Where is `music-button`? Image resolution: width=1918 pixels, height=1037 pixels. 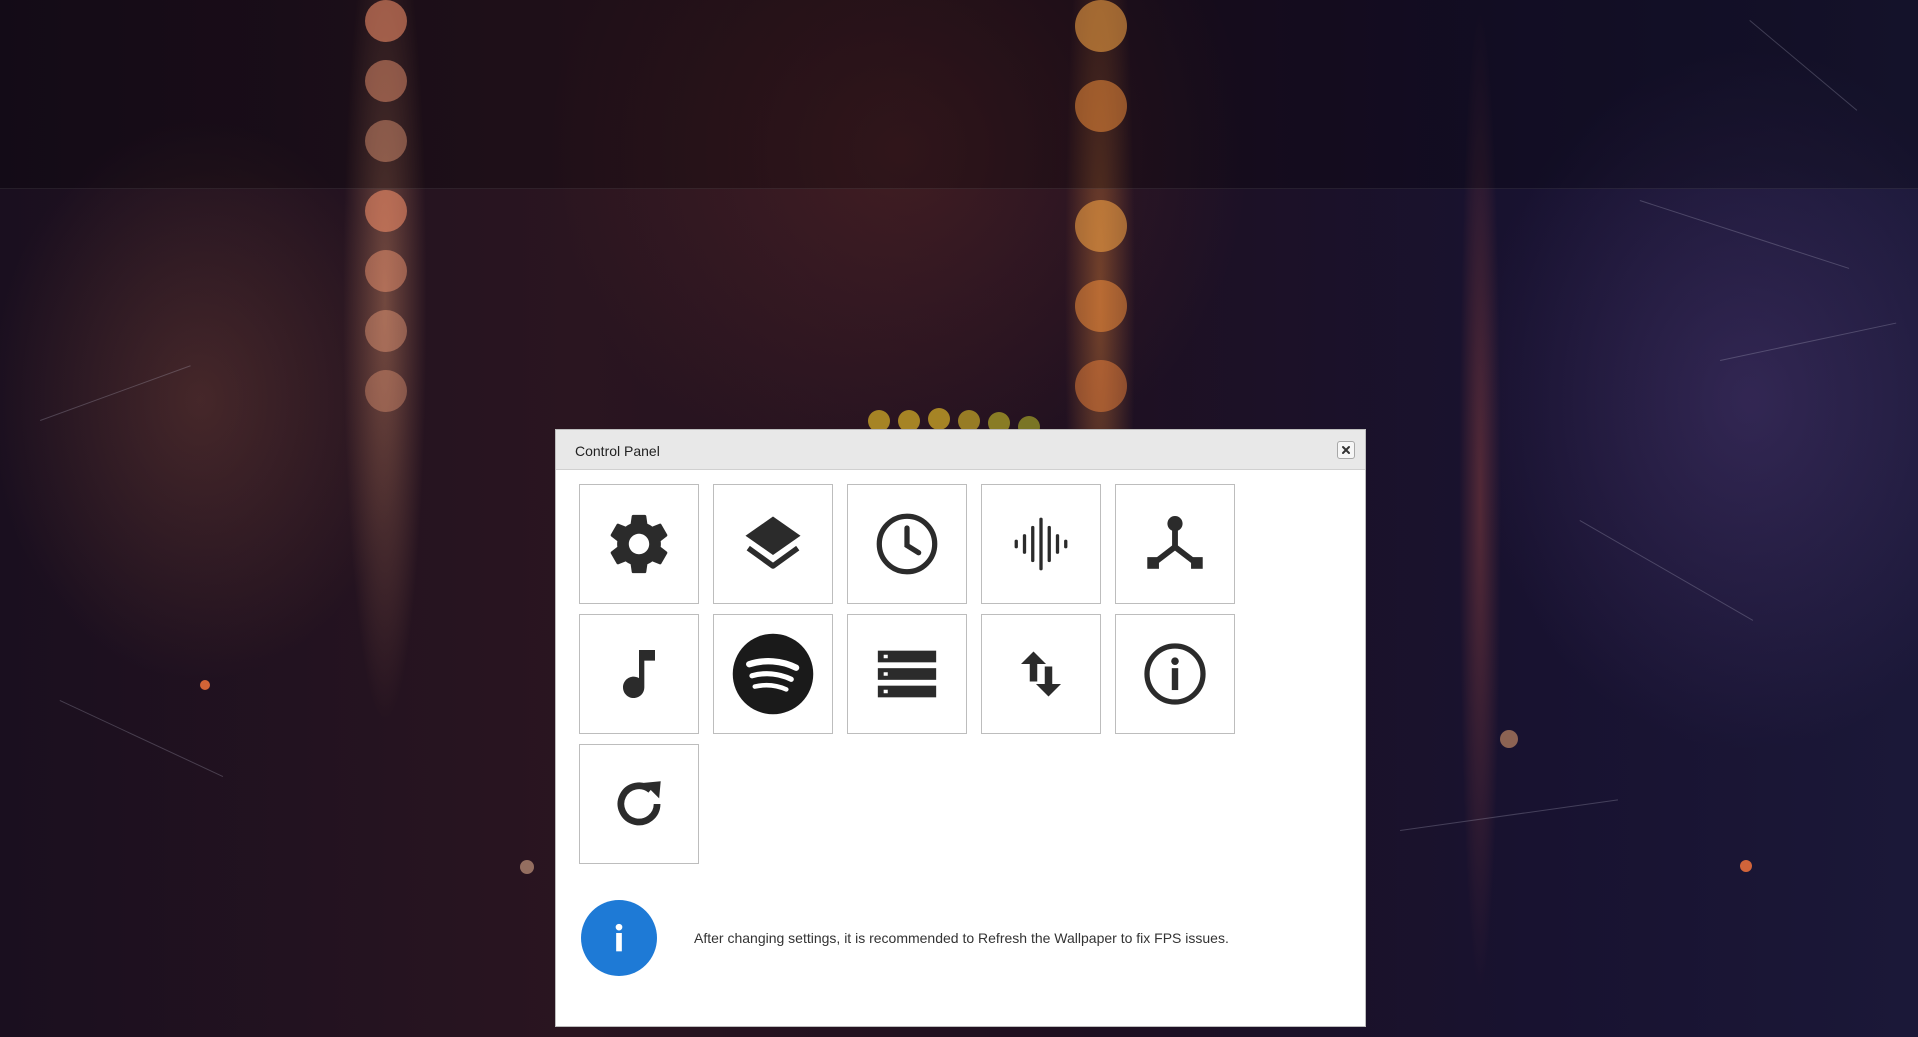 music-button is located at coordinates (639, 674).